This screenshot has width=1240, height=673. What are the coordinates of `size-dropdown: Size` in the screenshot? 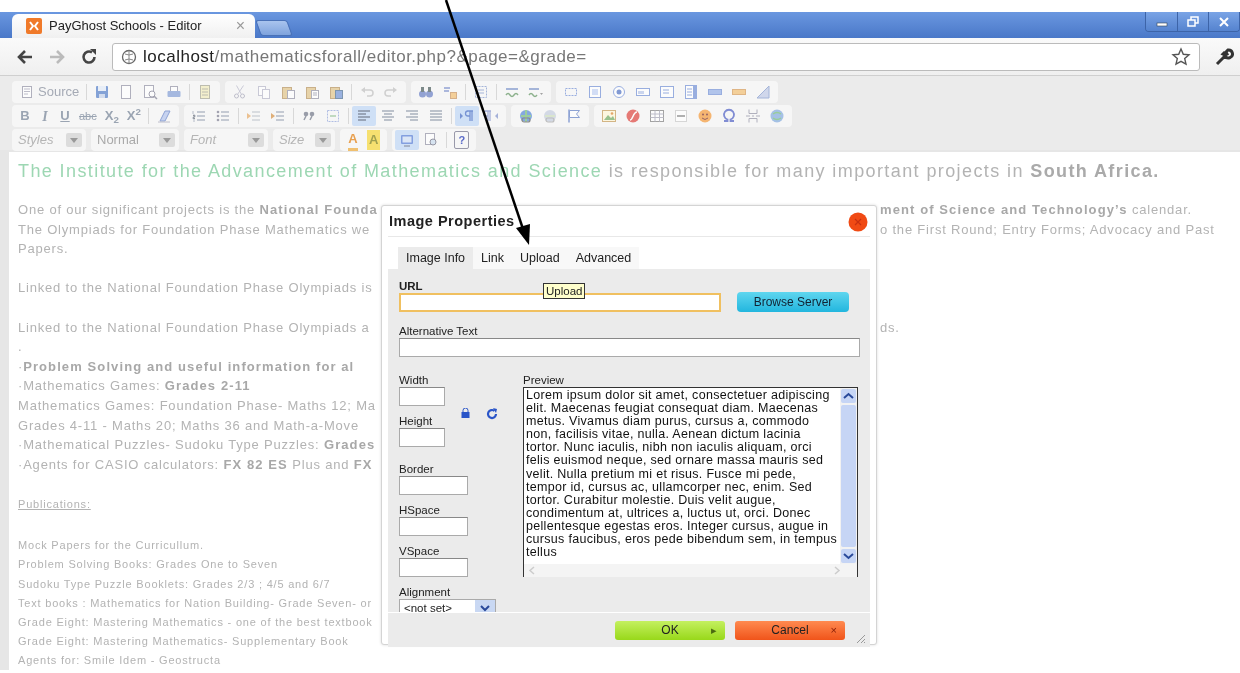 It's located at (304, 140).